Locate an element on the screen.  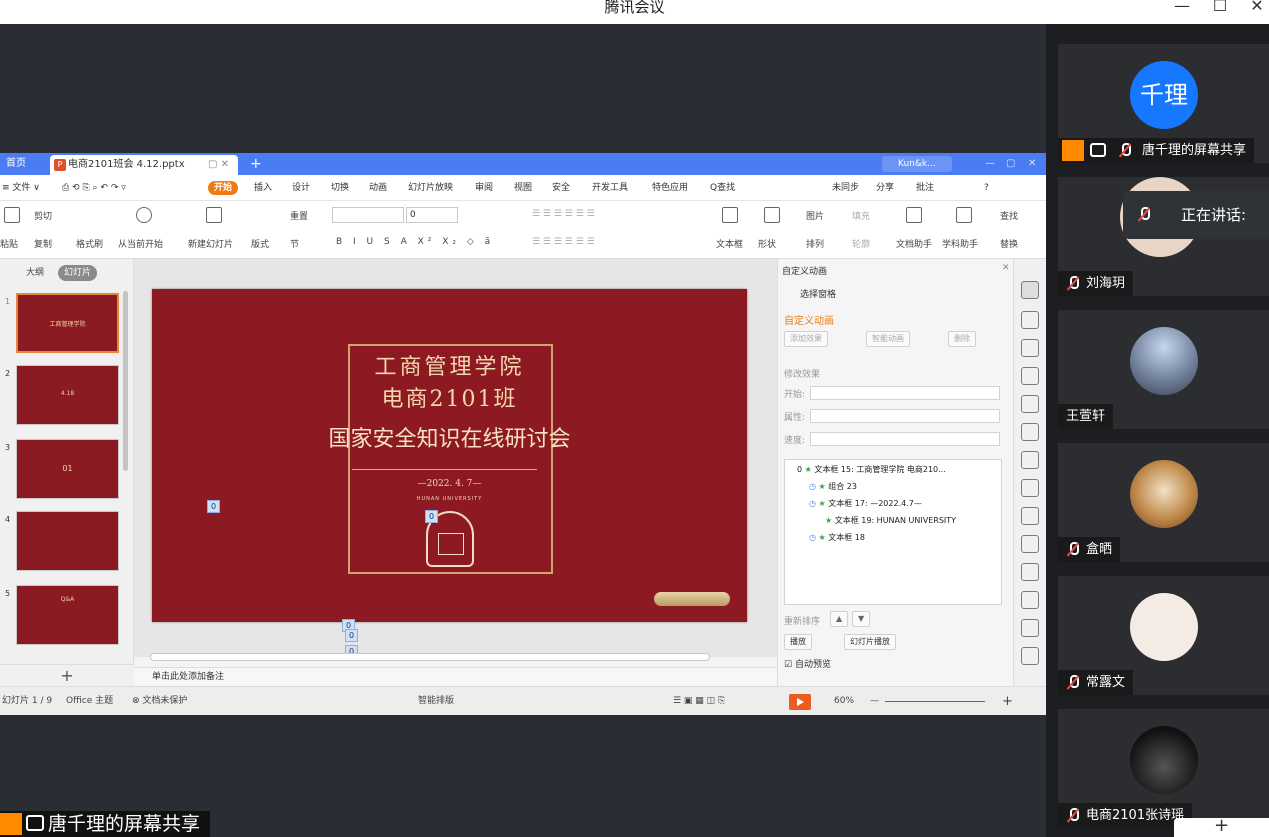
participant-tile: 王萱轩 is located at coordinates (1163, 369).